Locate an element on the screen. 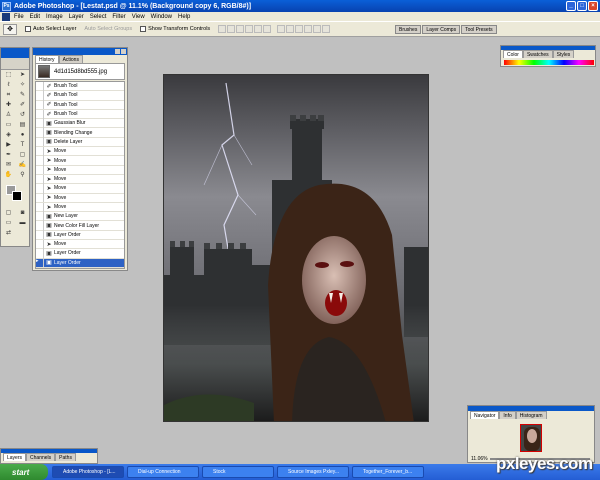 The image size is (600, 480). clone-stamp-icon: ♙ is located at coordinates (8, 115).